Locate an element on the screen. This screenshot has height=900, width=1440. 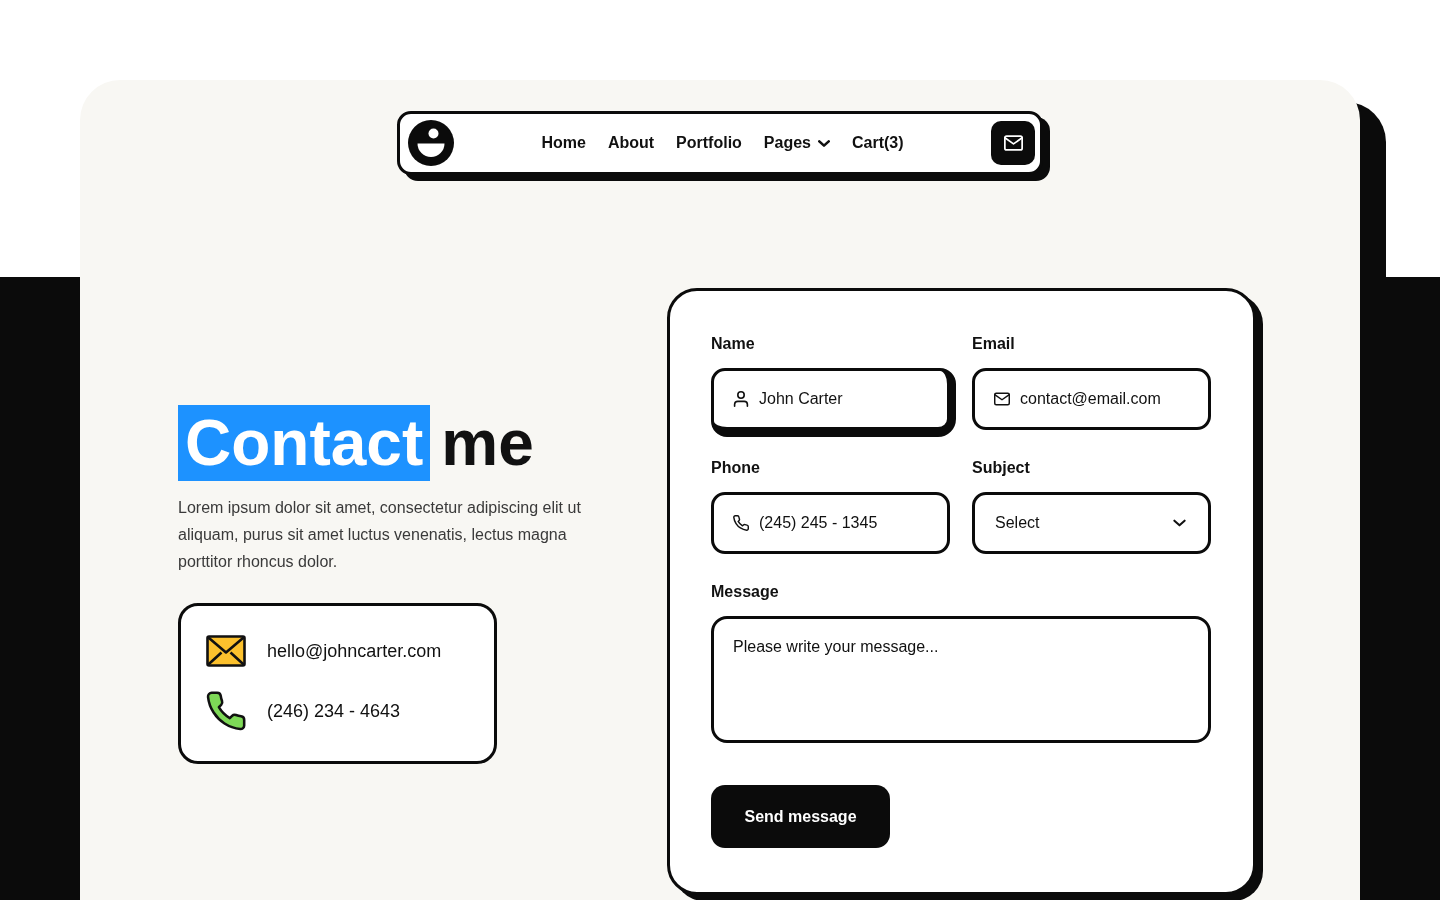
nav-link: Home is located at coordinates (563, 143).